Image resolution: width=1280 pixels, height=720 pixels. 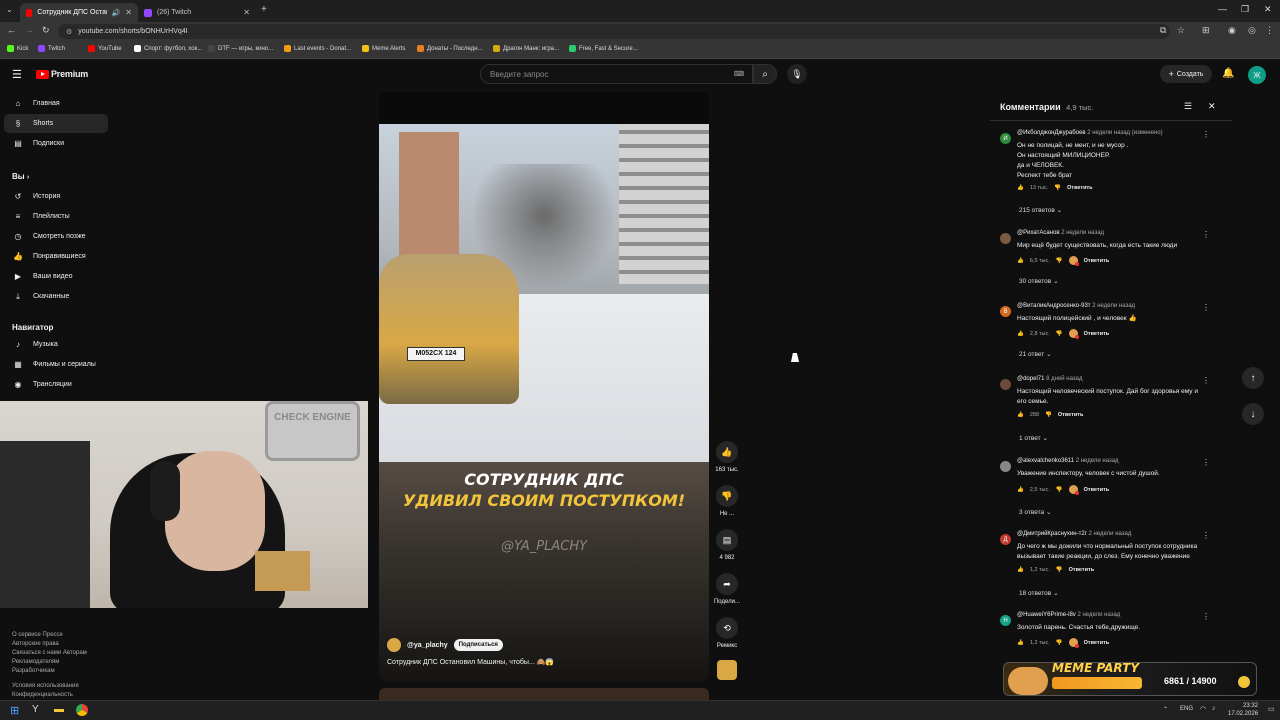 What do you see at coordinates (49, 686) in the screenshot?
I see `footer-link: Условия использования` at bounding box center [49, 686].